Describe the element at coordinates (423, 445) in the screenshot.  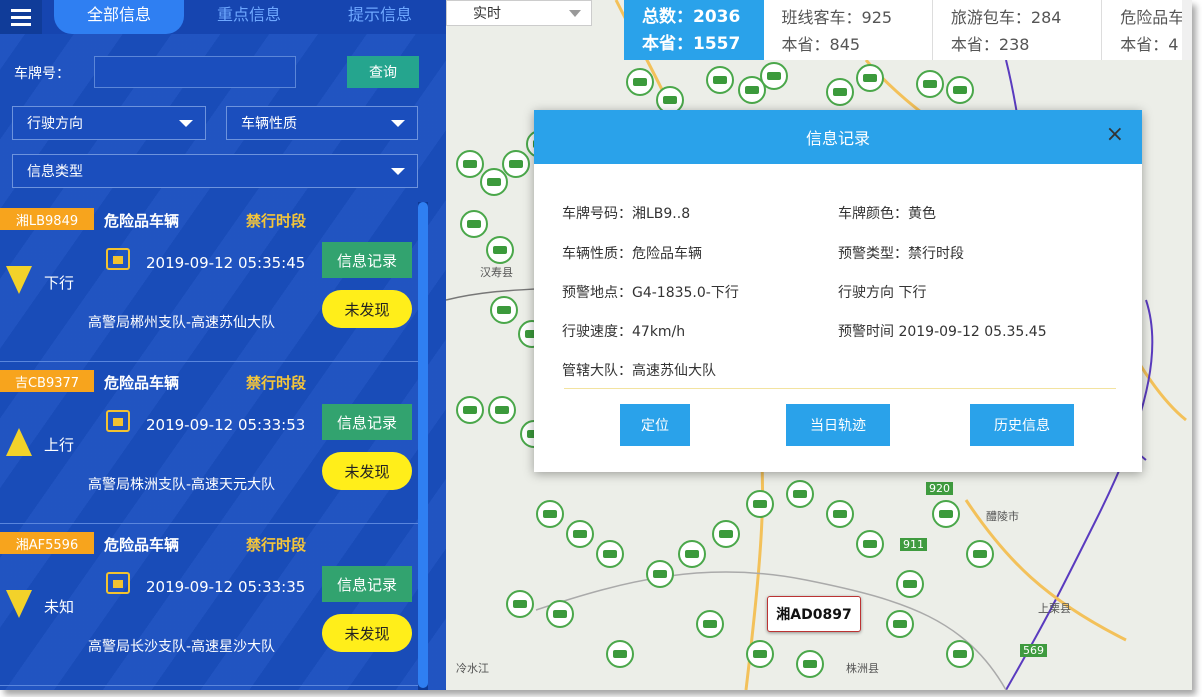
I see `list-scrollbar-thumb` at that location.